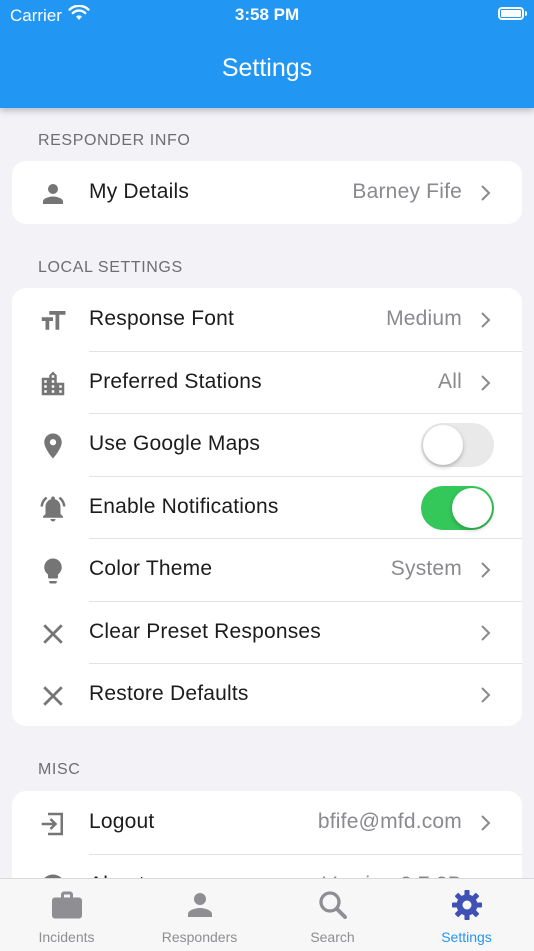 This screenshot has height=951, width=534. What do you see at coordinates (139, 191) in the screenshot?
I see `my-details-label: My Details` at bounding box center [139, 191].